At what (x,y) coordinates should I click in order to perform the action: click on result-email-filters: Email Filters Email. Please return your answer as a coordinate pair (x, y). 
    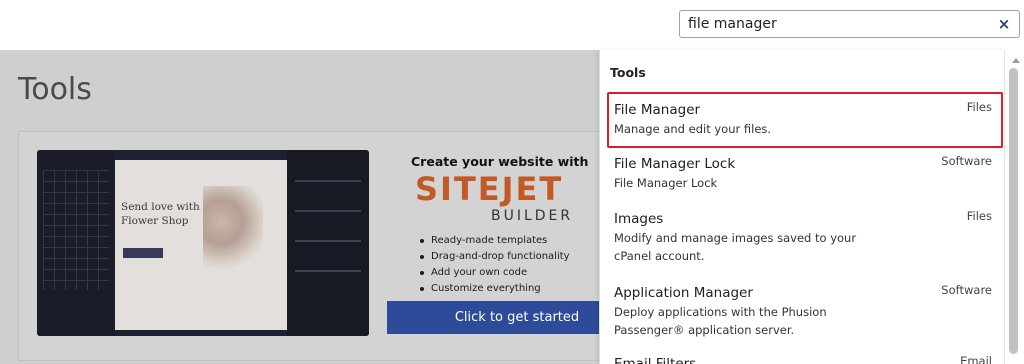
    Looking at the image, I should click on (802, 357).